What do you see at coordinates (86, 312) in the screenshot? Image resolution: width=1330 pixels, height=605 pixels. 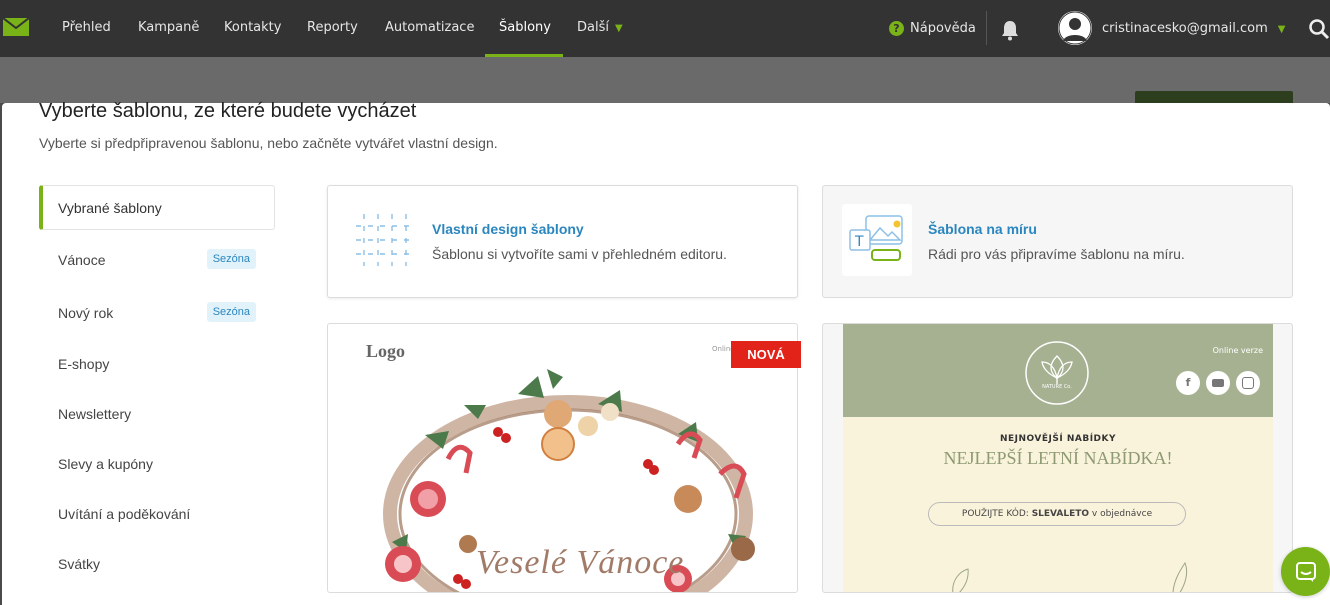 I see `sidebar-item-label: Nový rok` at bounding box center [86, 312].